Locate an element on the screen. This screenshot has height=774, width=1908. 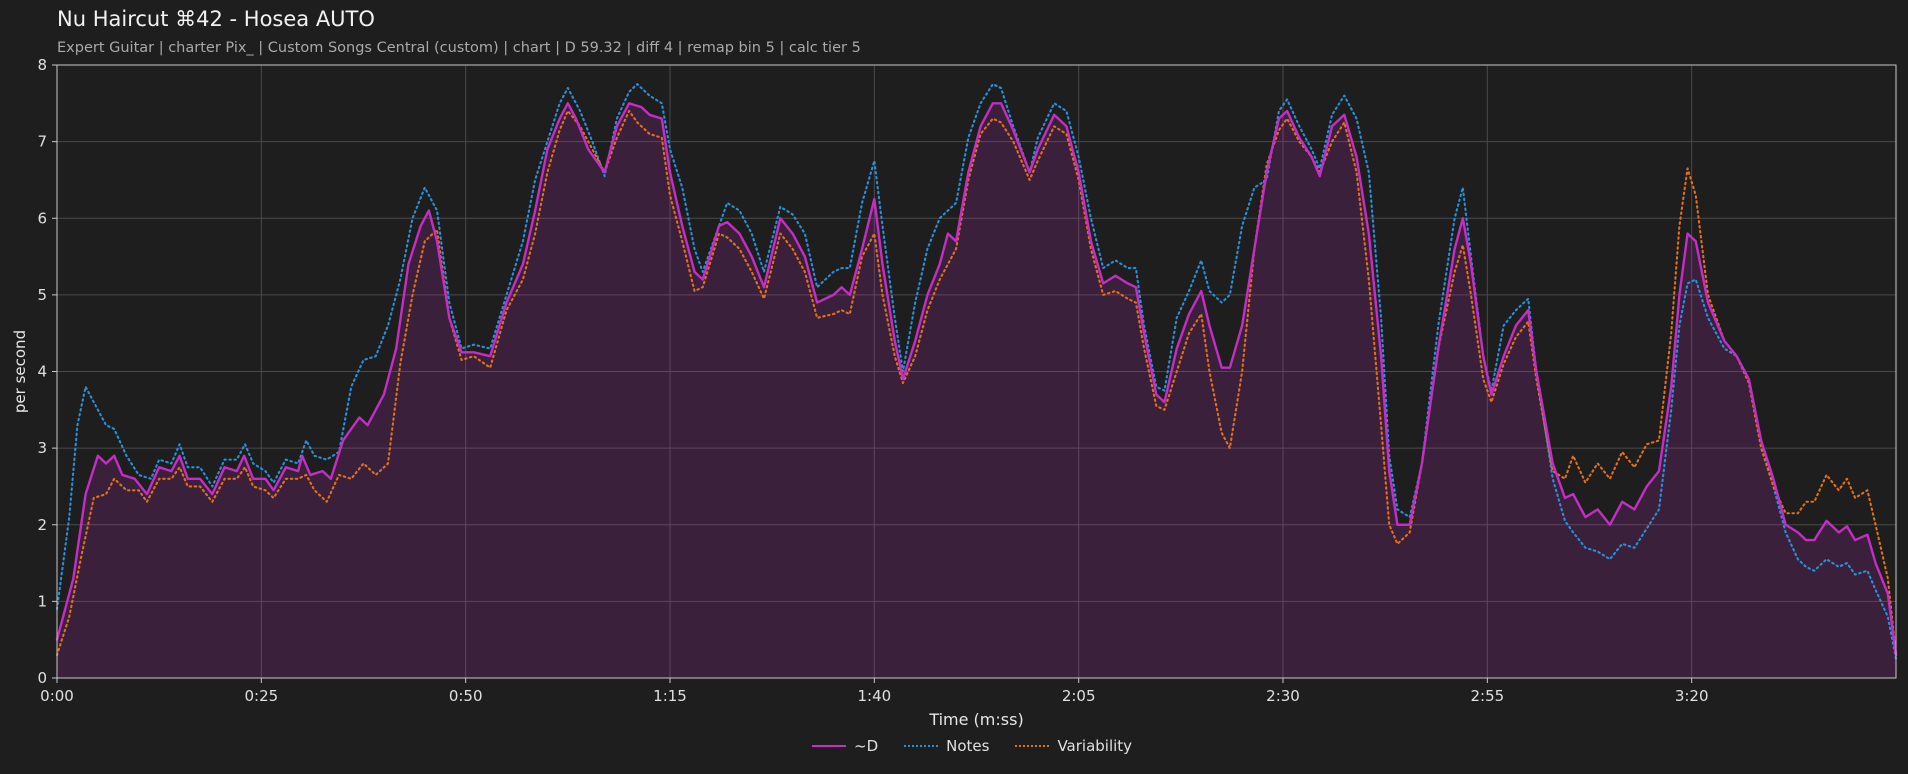
y-tick-label: 2 is located at coordinates (42, 525).